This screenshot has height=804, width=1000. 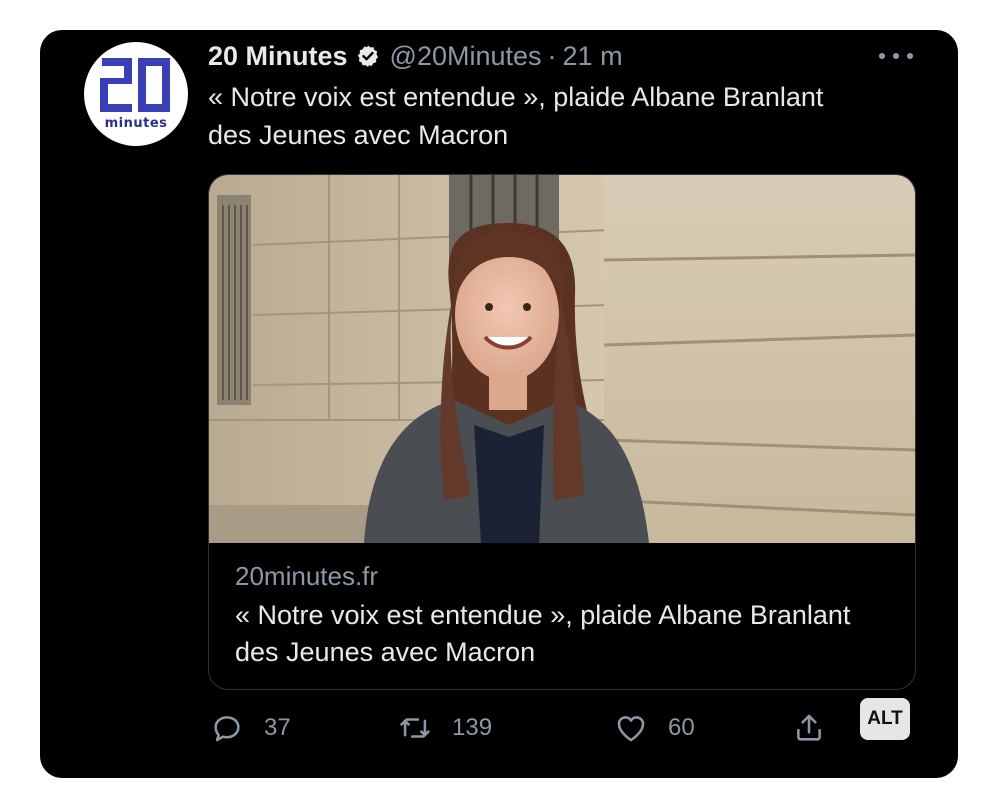 What do you see at coordinates (654, 728) in the screenshot?
I see `like-button: 60` at bounding box center [654, 728].